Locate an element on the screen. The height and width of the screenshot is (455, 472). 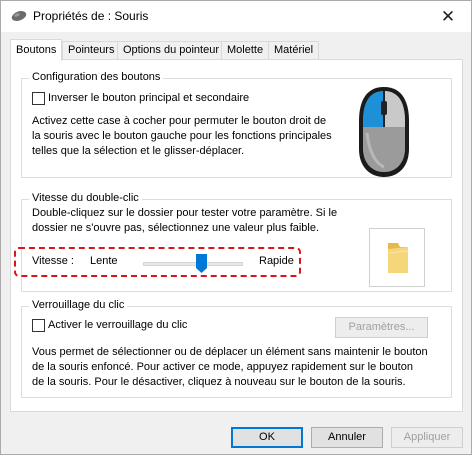
close-icon: ✕ is located at coordinates (448, 16).